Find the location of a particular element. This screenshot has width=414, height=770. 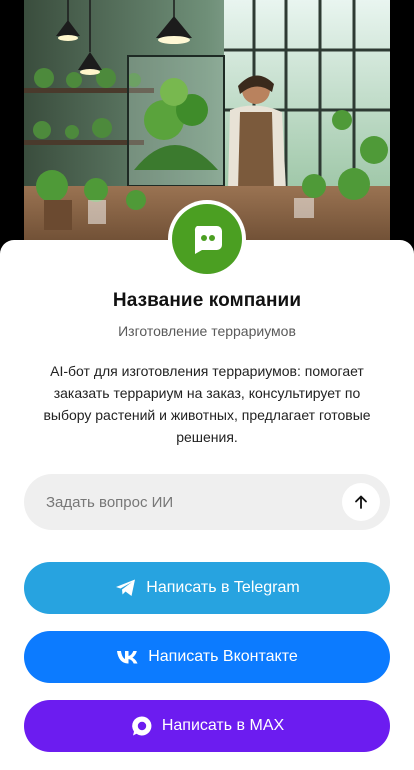

avatar-circle is located at coordinates (207, 239).